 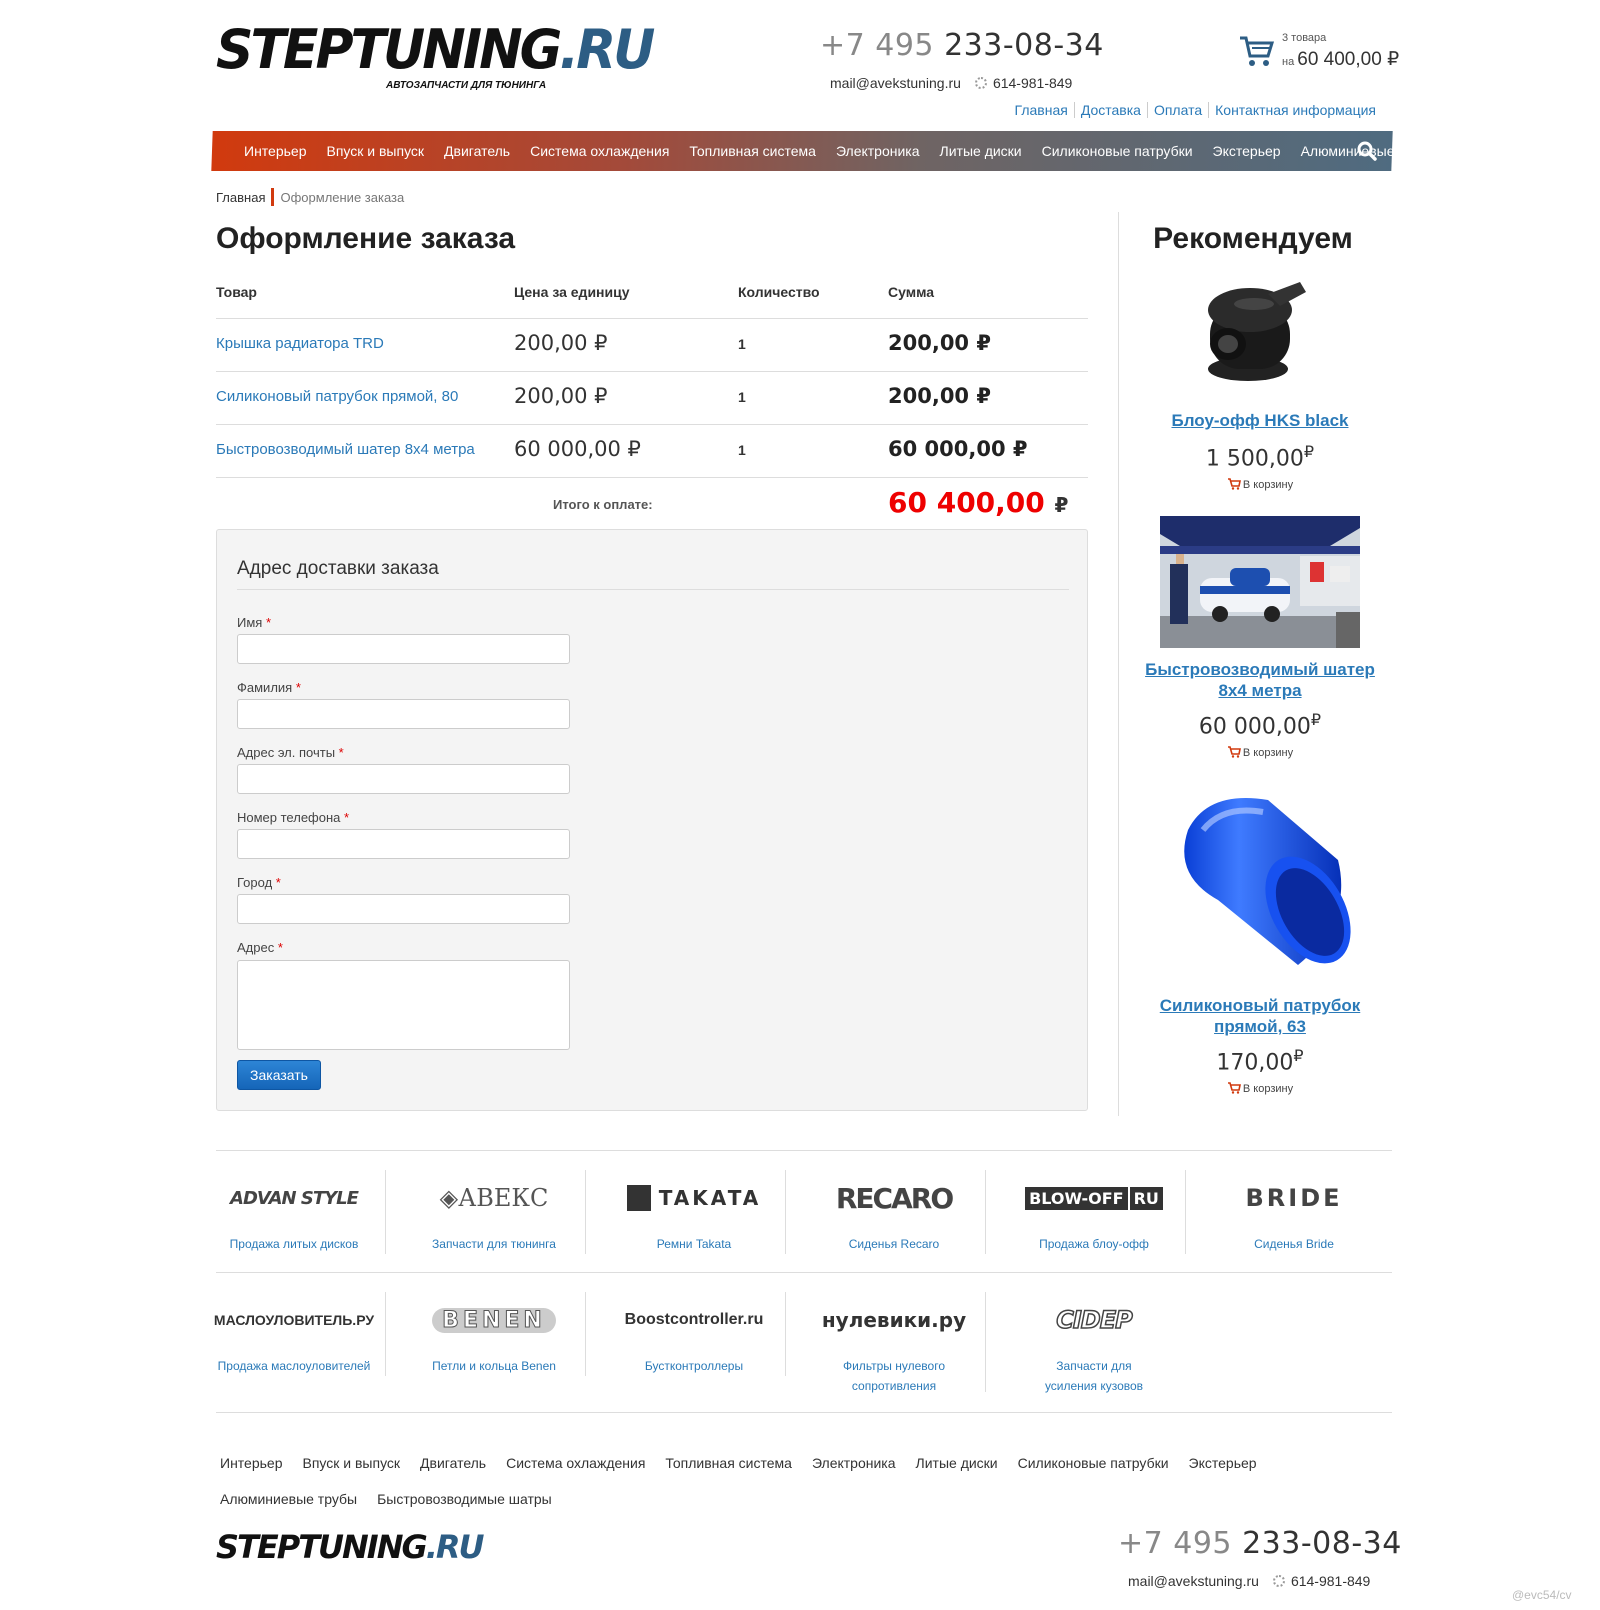 What do you see at coordinates (352, 1463) in the screenshot?
I see `footer-link: Впуск и выпуск` at bounding box center [352, 1463].